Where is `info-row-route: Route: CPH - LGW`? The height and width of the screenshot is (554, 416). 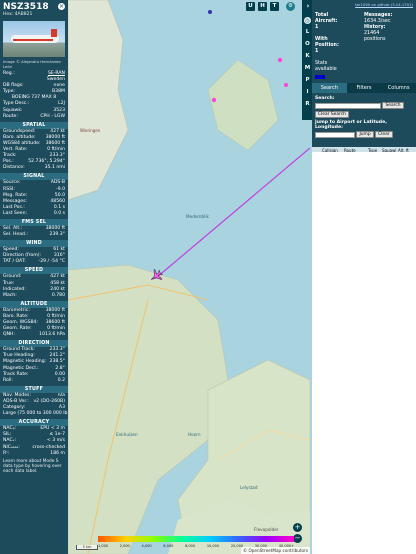
info-row-route: Route: CPH - LGW is located at coordinates (34, 116).